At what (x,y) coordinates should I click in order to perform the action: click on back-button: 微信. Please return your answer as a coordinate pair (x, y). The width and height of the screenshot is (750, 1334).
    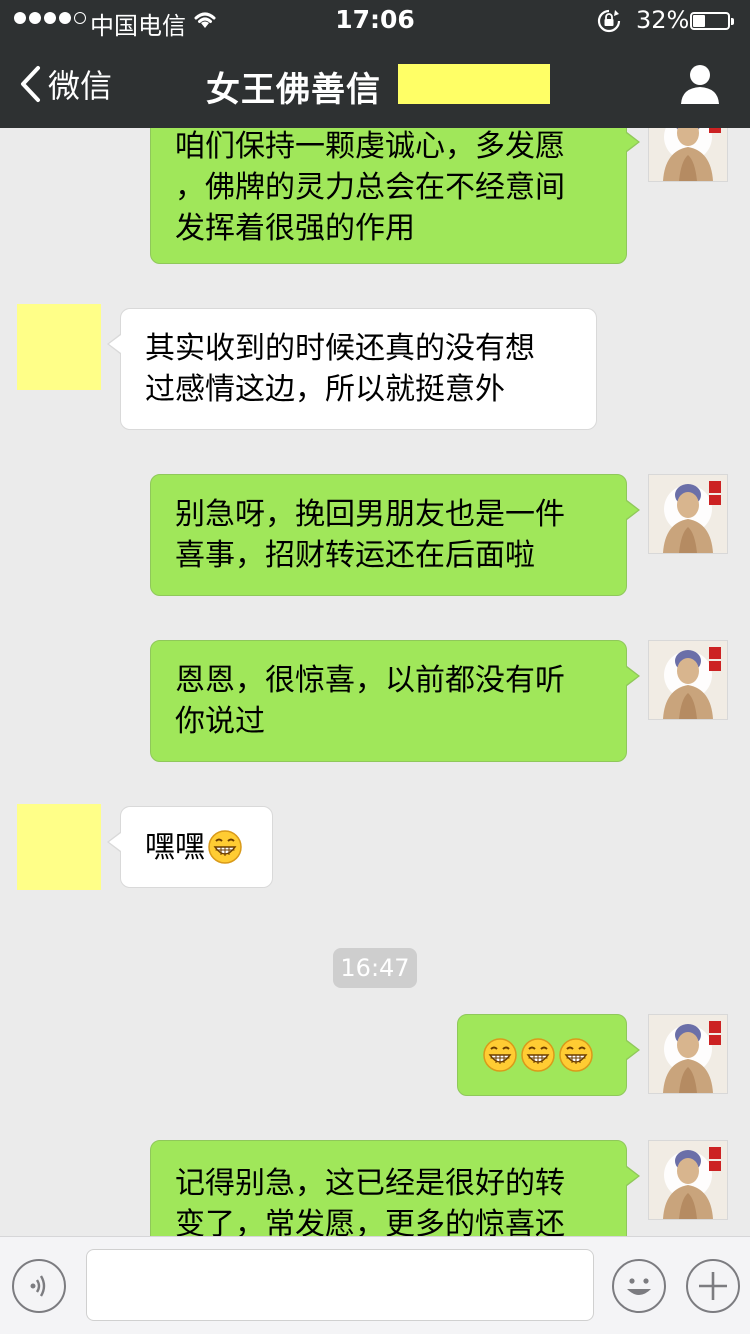
    Looking at the image, I should click on (65, 84).